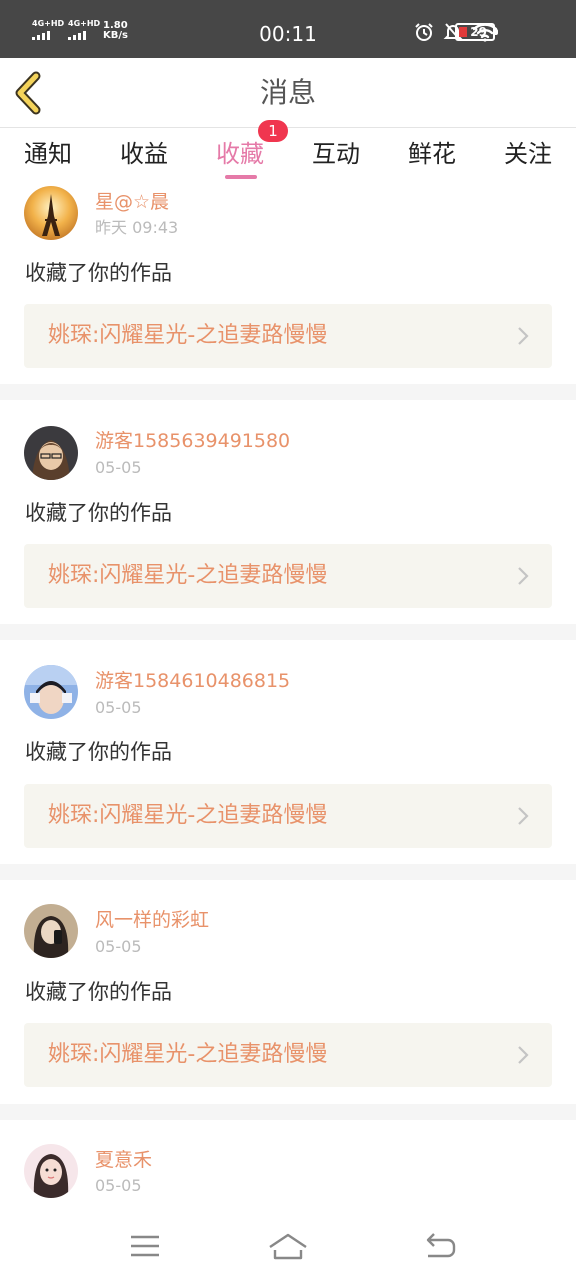  Describe the element at coordinates (145, 1246) in the screenshot. I see `menu-icon` at that location.